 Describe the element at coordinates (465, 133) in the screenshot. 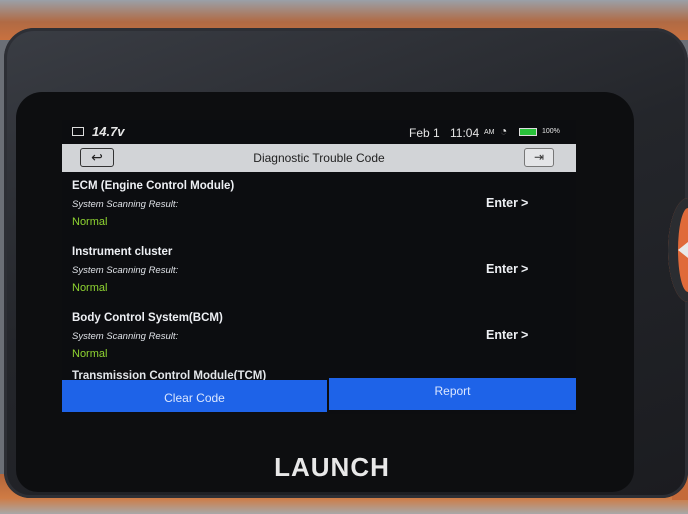

I see `status-time: 11:04` at that location.